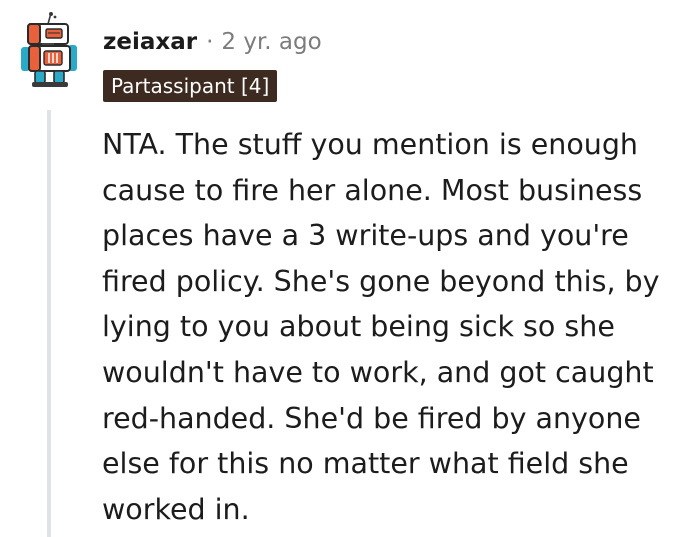  Describe the element at coordinates (271, 42) in the screenshot. I see `timestamp-link: 2 yr. ago` at that location.